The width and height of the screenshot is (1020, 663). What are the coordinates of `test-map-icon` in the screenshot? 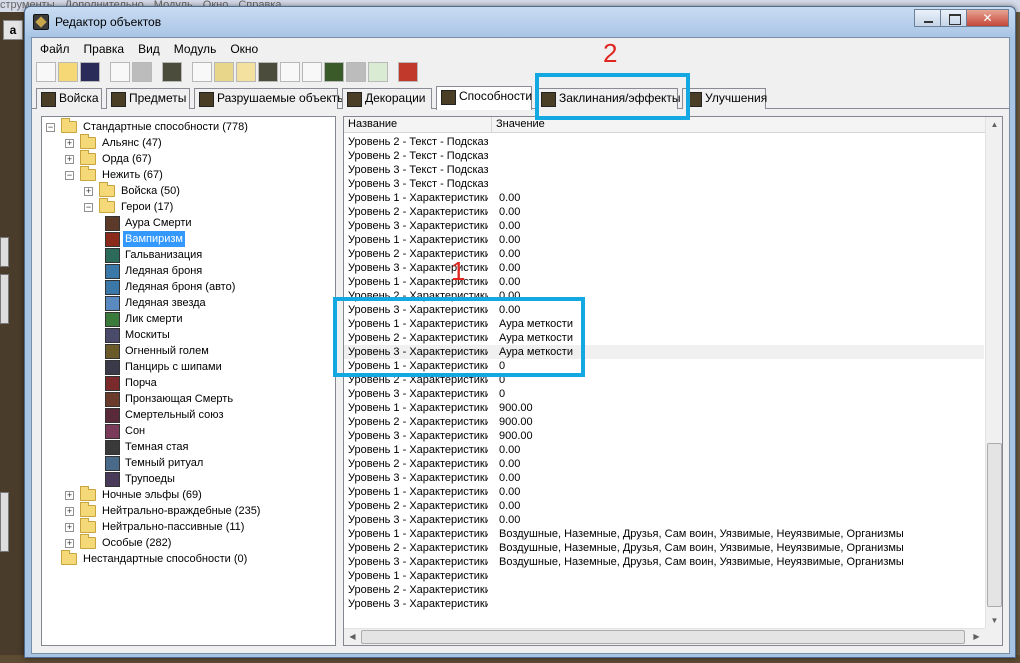 It's located at (378, 72).